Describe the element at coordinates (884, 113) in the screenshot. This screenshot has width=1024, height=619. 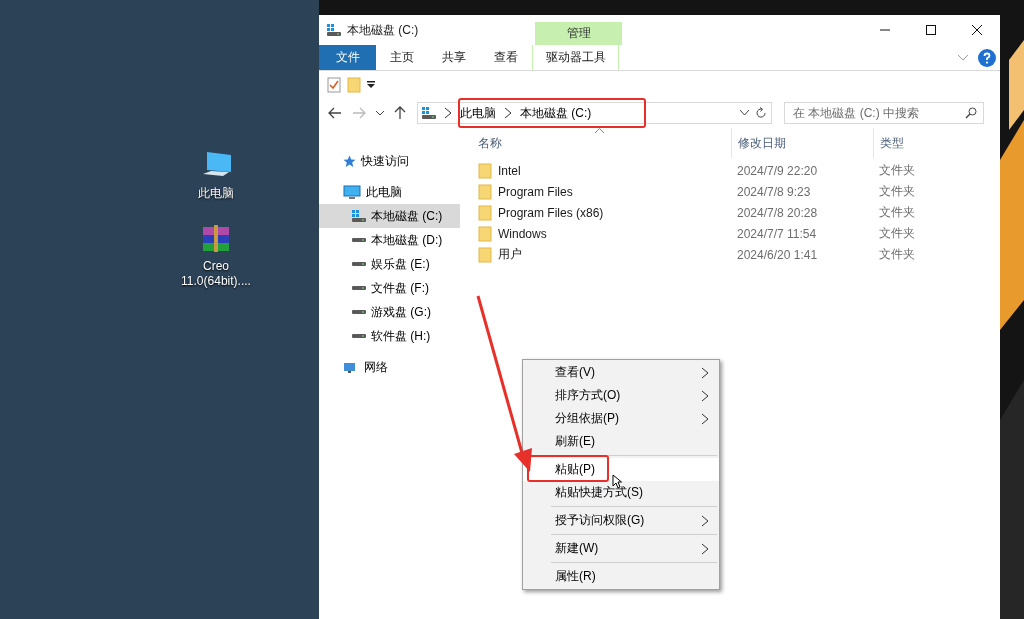
I see `search-field: 在 本地磁盘 (C:) 中搜索` at that location.